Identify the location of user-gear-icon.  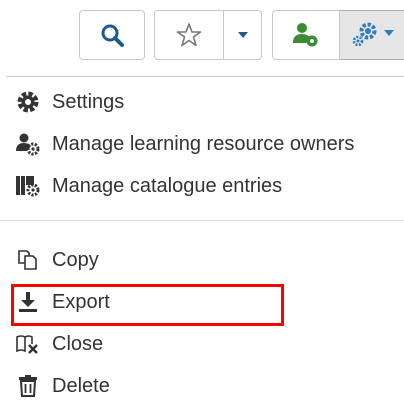
(28, 144).